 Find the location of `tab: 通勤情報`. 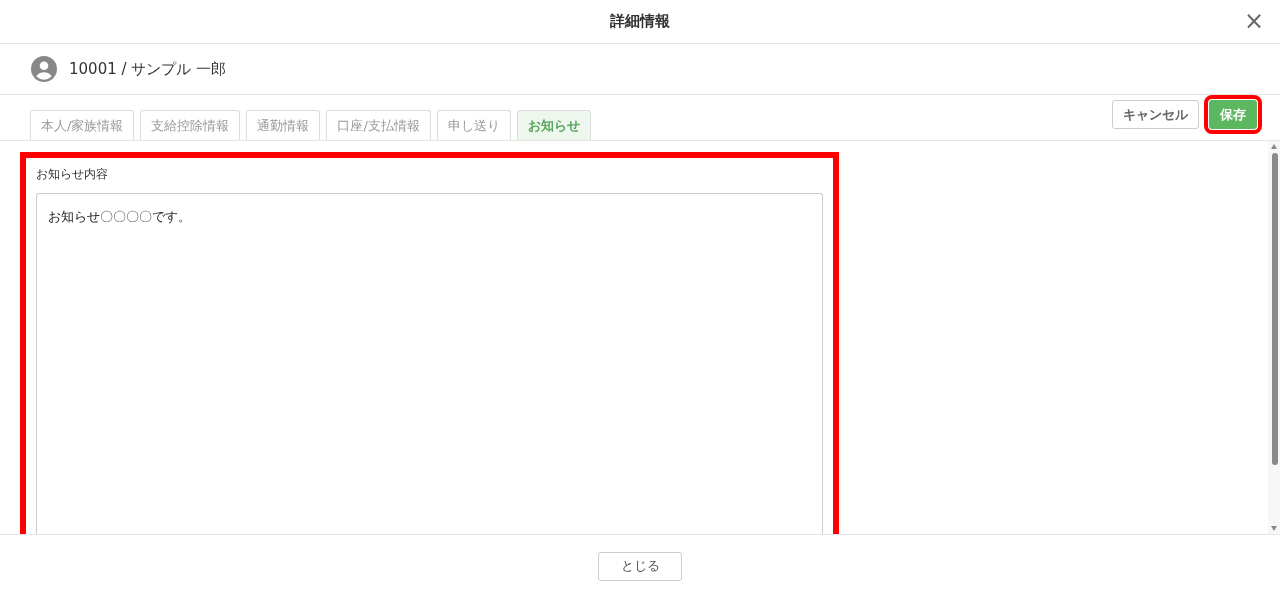

tab: 通勤情報 is located at coordinates (283, 125).